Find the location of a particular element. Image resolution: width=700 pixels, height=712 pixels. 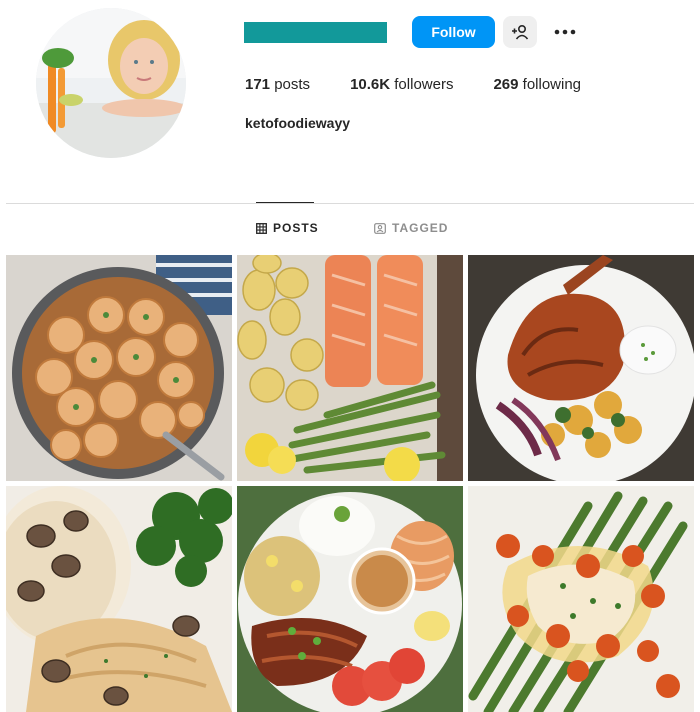

add-person-icon is located at coordinates (520, 32).